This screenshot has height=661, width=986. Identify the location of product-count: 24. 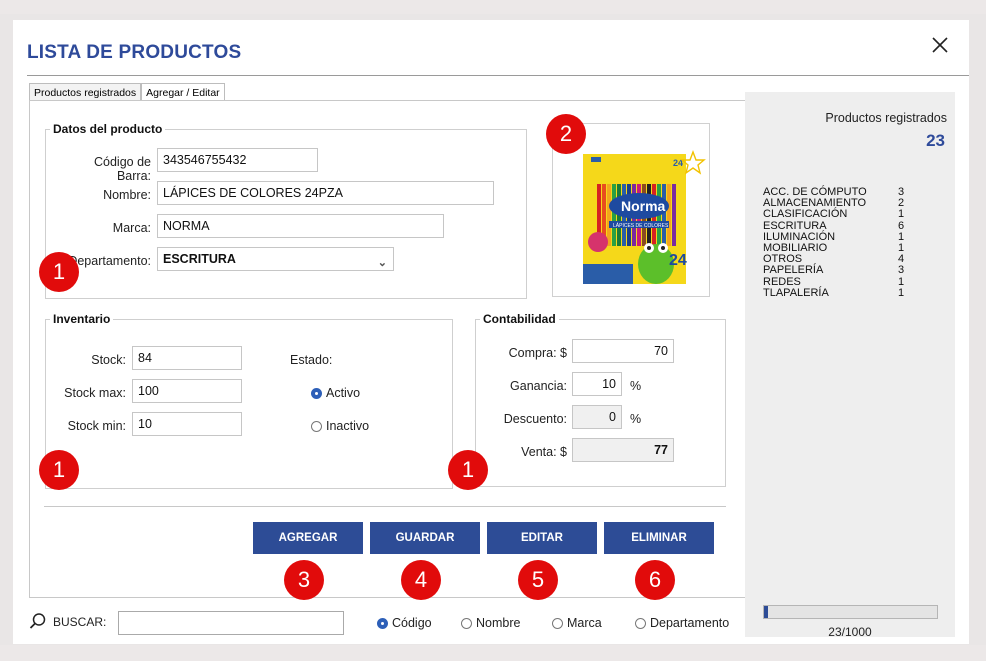
(678, 260).